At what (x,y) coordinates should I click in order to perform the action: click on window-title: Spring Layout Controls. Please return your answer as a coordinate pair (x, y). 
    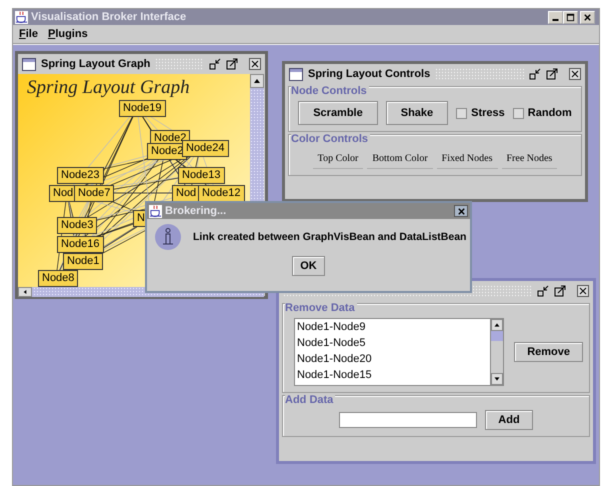
    Looking at the image, I should click on (369, 74).